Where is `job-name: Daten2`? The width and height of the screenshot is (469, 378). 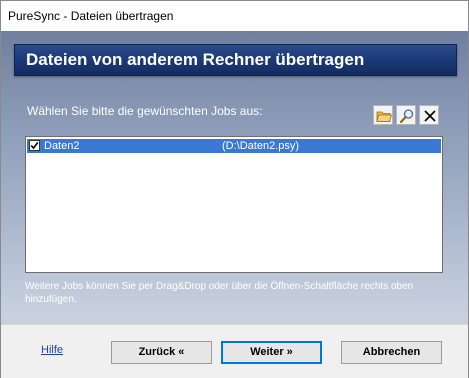 job-name: Daten2 is located at coordinates (62, 146).